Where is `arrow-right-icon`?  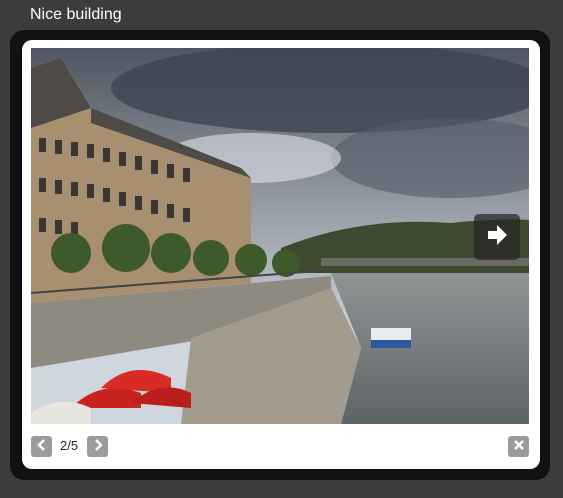 arrow-right-icon is located at coordinates (497, 237).